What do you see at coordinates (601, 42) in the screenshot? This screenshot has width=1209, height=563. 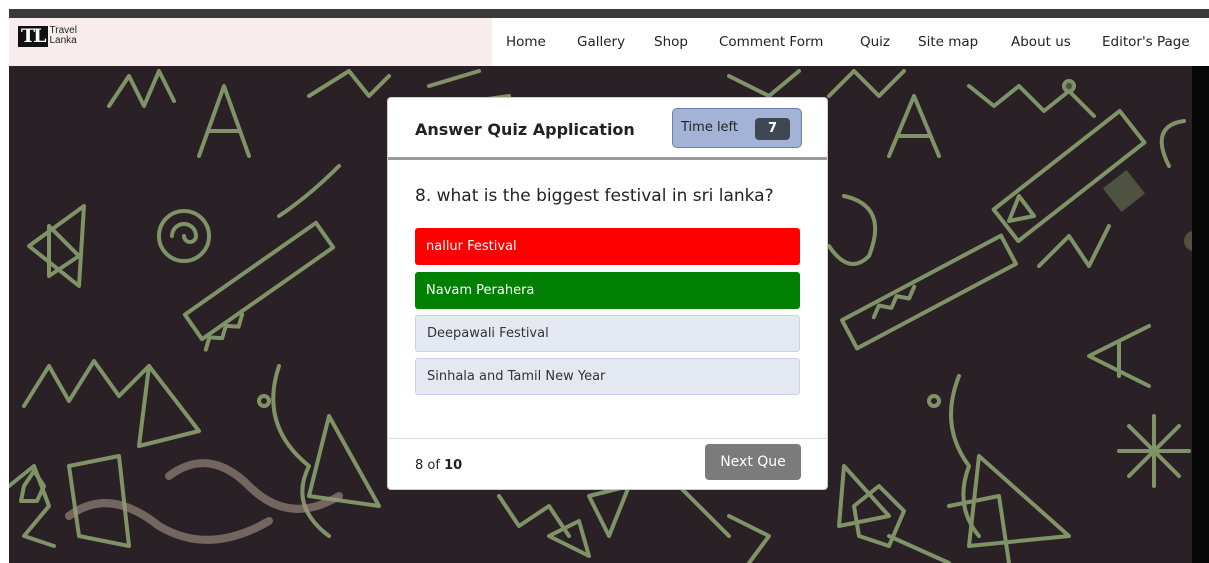 I see `nav-gallery: Gallery` at bounding box center [601, 42].